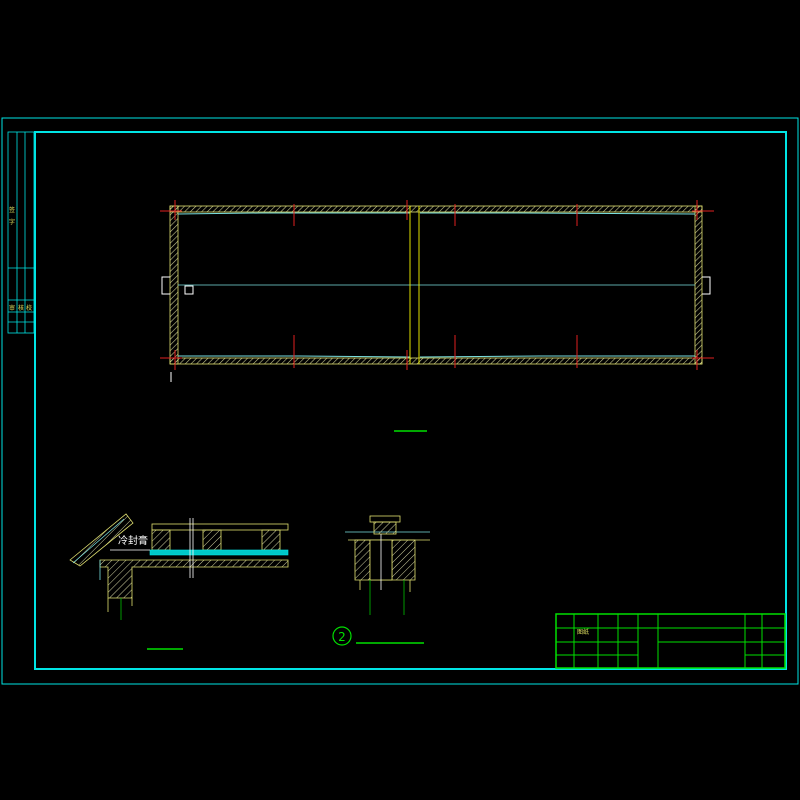  What do you see at coordinates (29, 308) in the screenshot?
I see `strip-label: 校` at bounding box center [29, 308].